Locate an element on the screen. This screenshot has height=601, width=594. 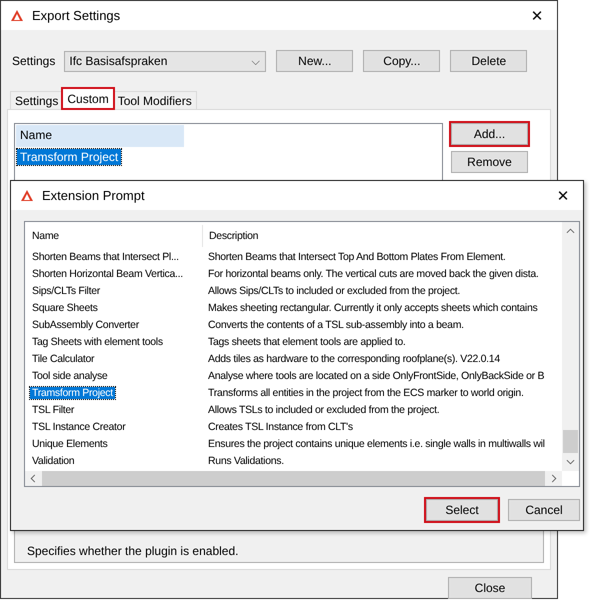
column-header: Description is located at coordinates (230, 236).